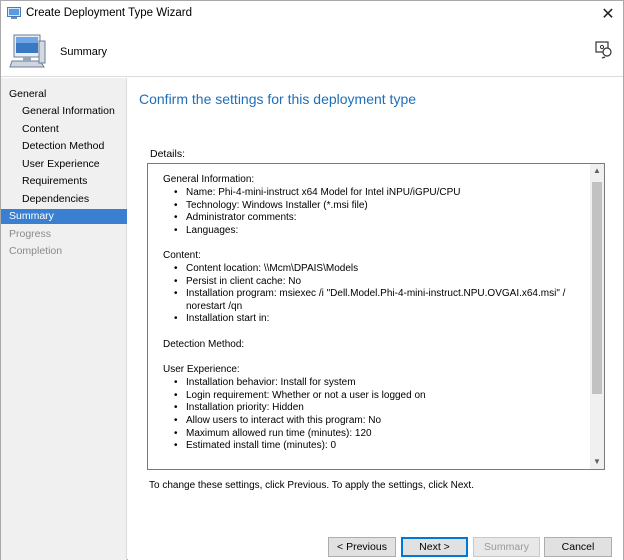  I want to click on close-icon: ✕, so click(608, 14).